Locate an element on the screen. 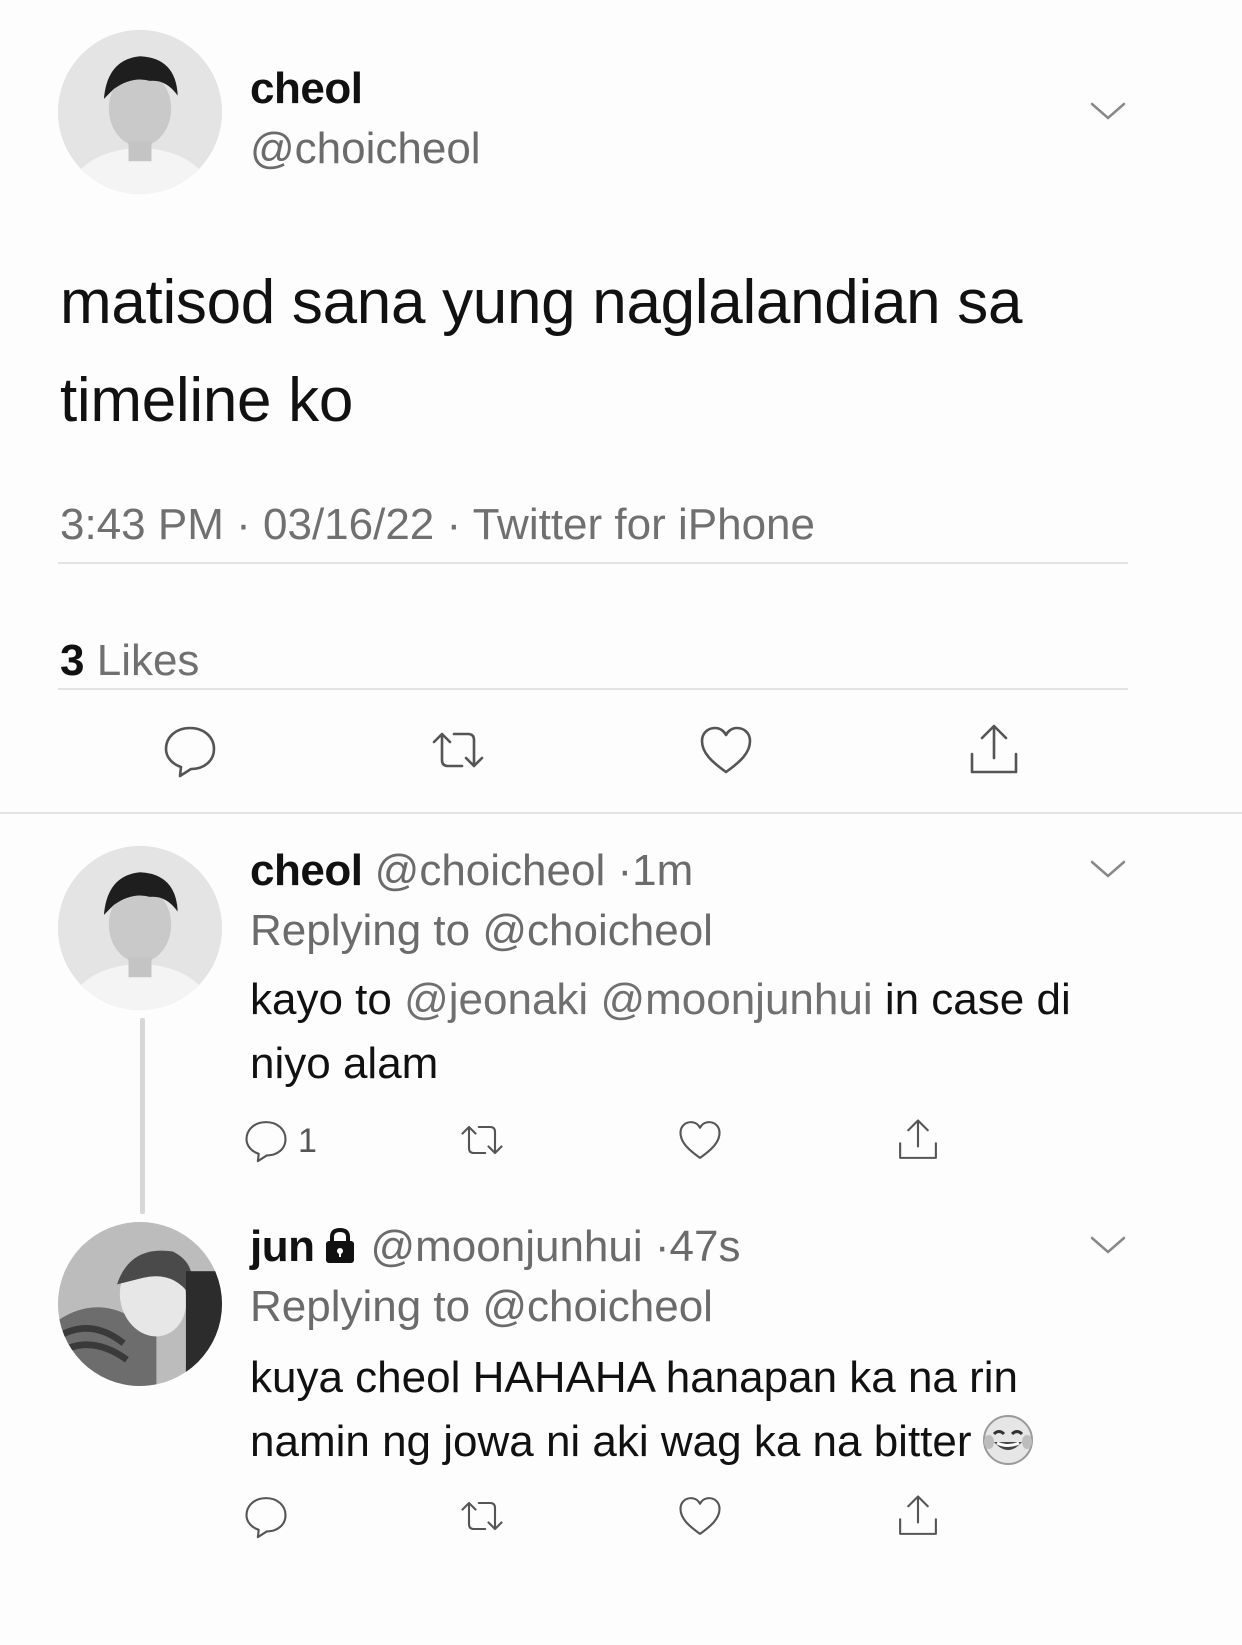 This screenshot has width=1242, height=1645. likes-label: Likes is located at coordinates (148, 660).